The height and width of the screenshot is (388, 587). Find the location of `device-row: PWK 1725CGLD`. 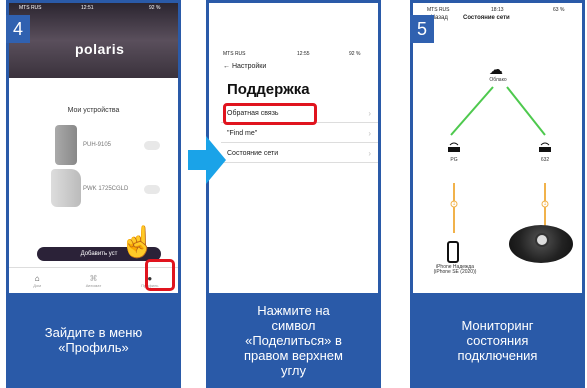

device-row: PWK 1725CGLD is located at coordinates (110, 189).